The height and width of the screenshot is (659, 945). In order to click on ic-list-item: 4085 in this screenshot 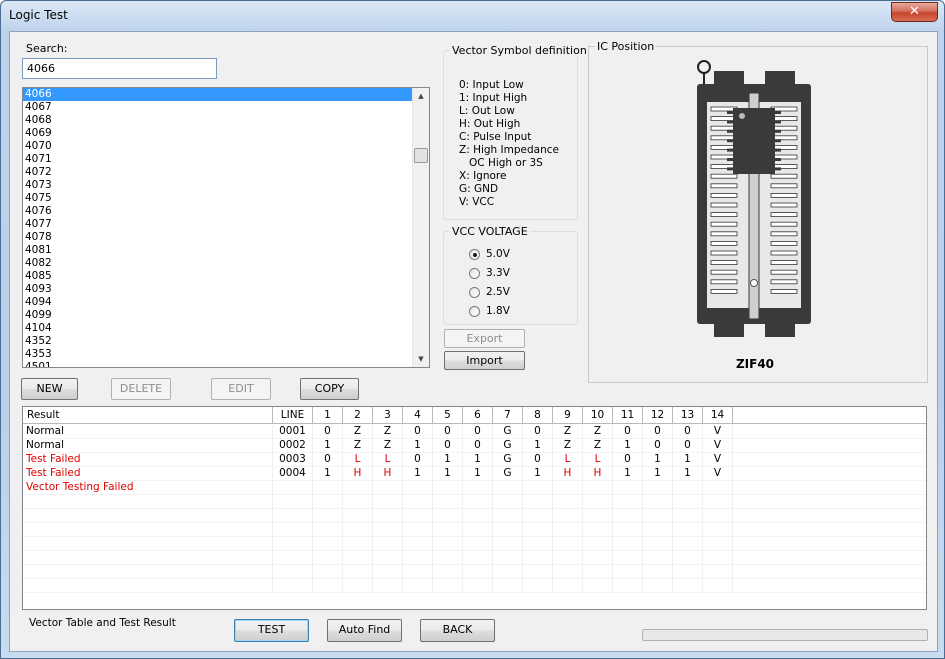, I will do `click(217, 276)`.